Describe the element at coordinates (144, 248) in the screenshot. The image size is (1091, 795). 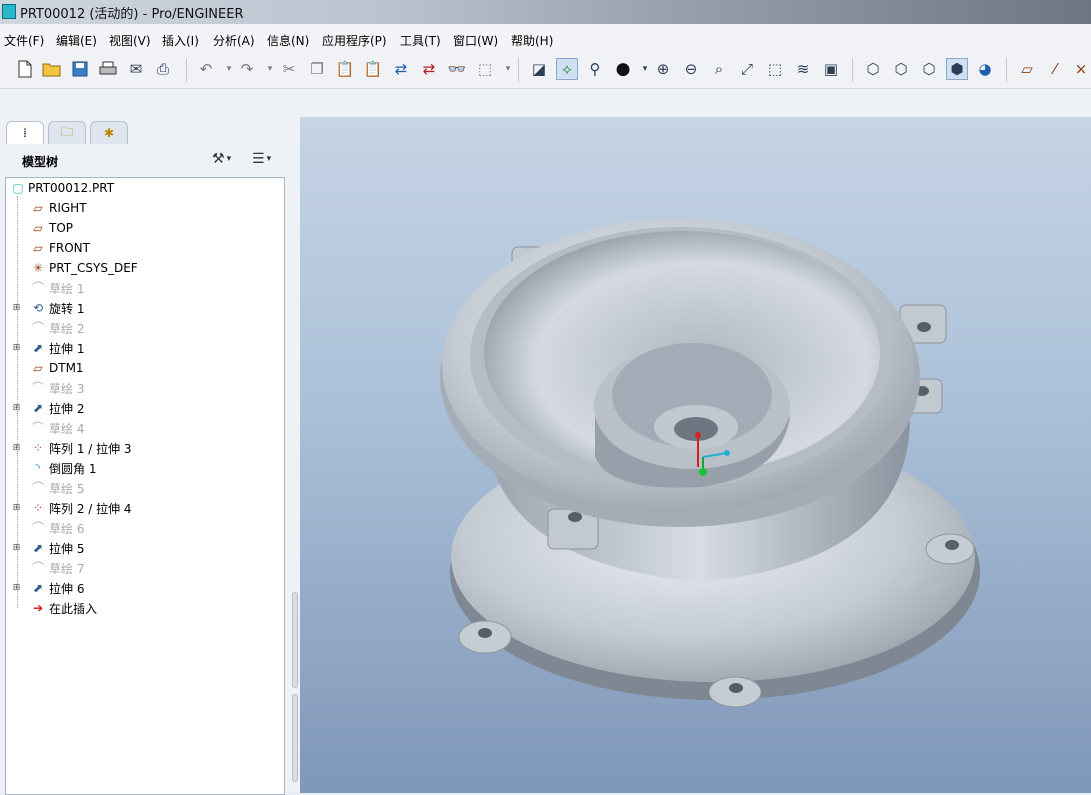
I see `tree-item: ▱ FRONT` at that location.